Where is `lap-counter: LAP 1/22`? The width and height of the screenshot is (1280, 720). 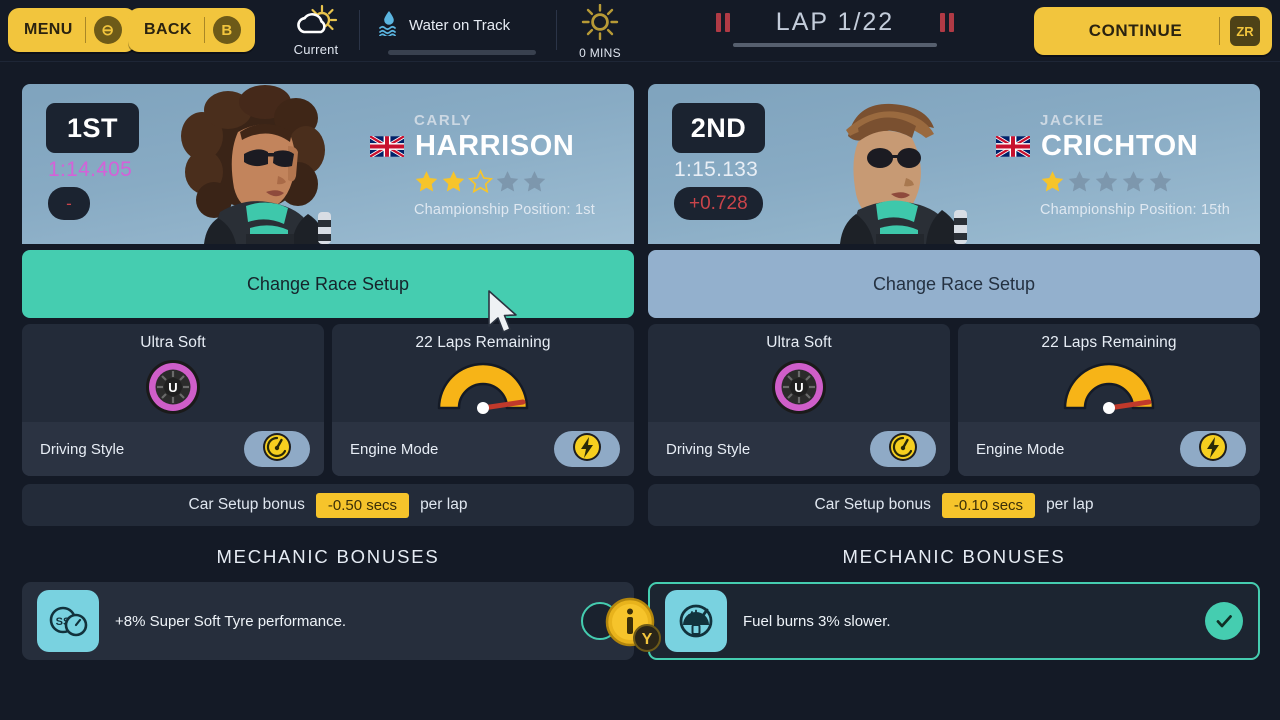 lap-counter: LAP 1/22 is located at coordinates (835, 27).